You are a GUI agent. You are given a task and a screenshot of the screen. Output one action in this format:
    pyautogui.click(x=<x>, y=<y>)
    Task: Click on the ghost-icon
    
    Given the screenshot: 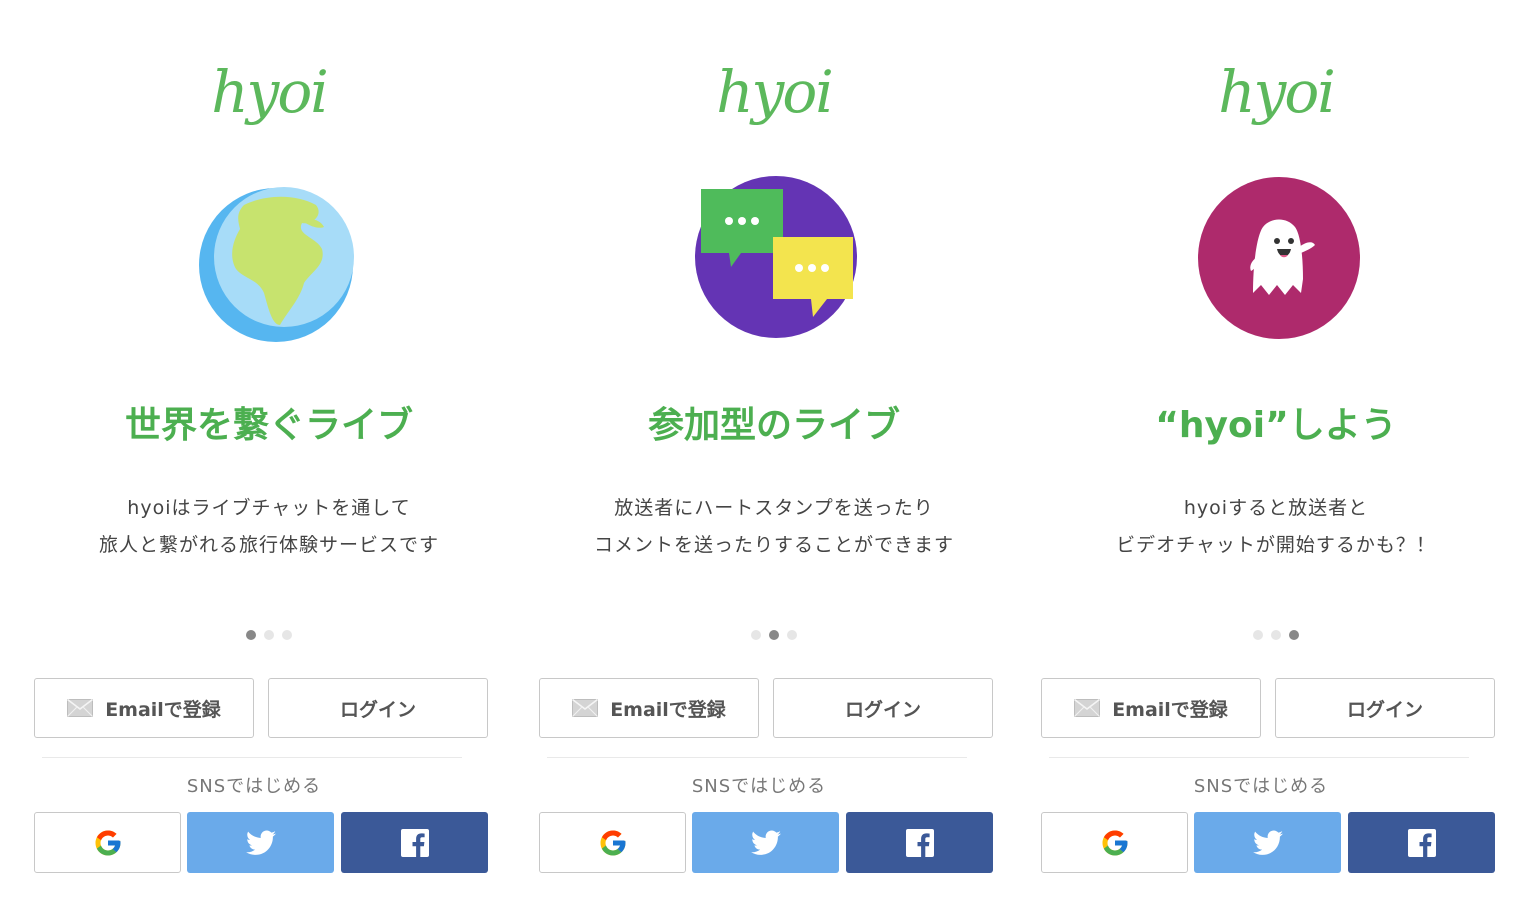 What is the action you would take?
    pyautogui.click(x=1279, y=258)
    